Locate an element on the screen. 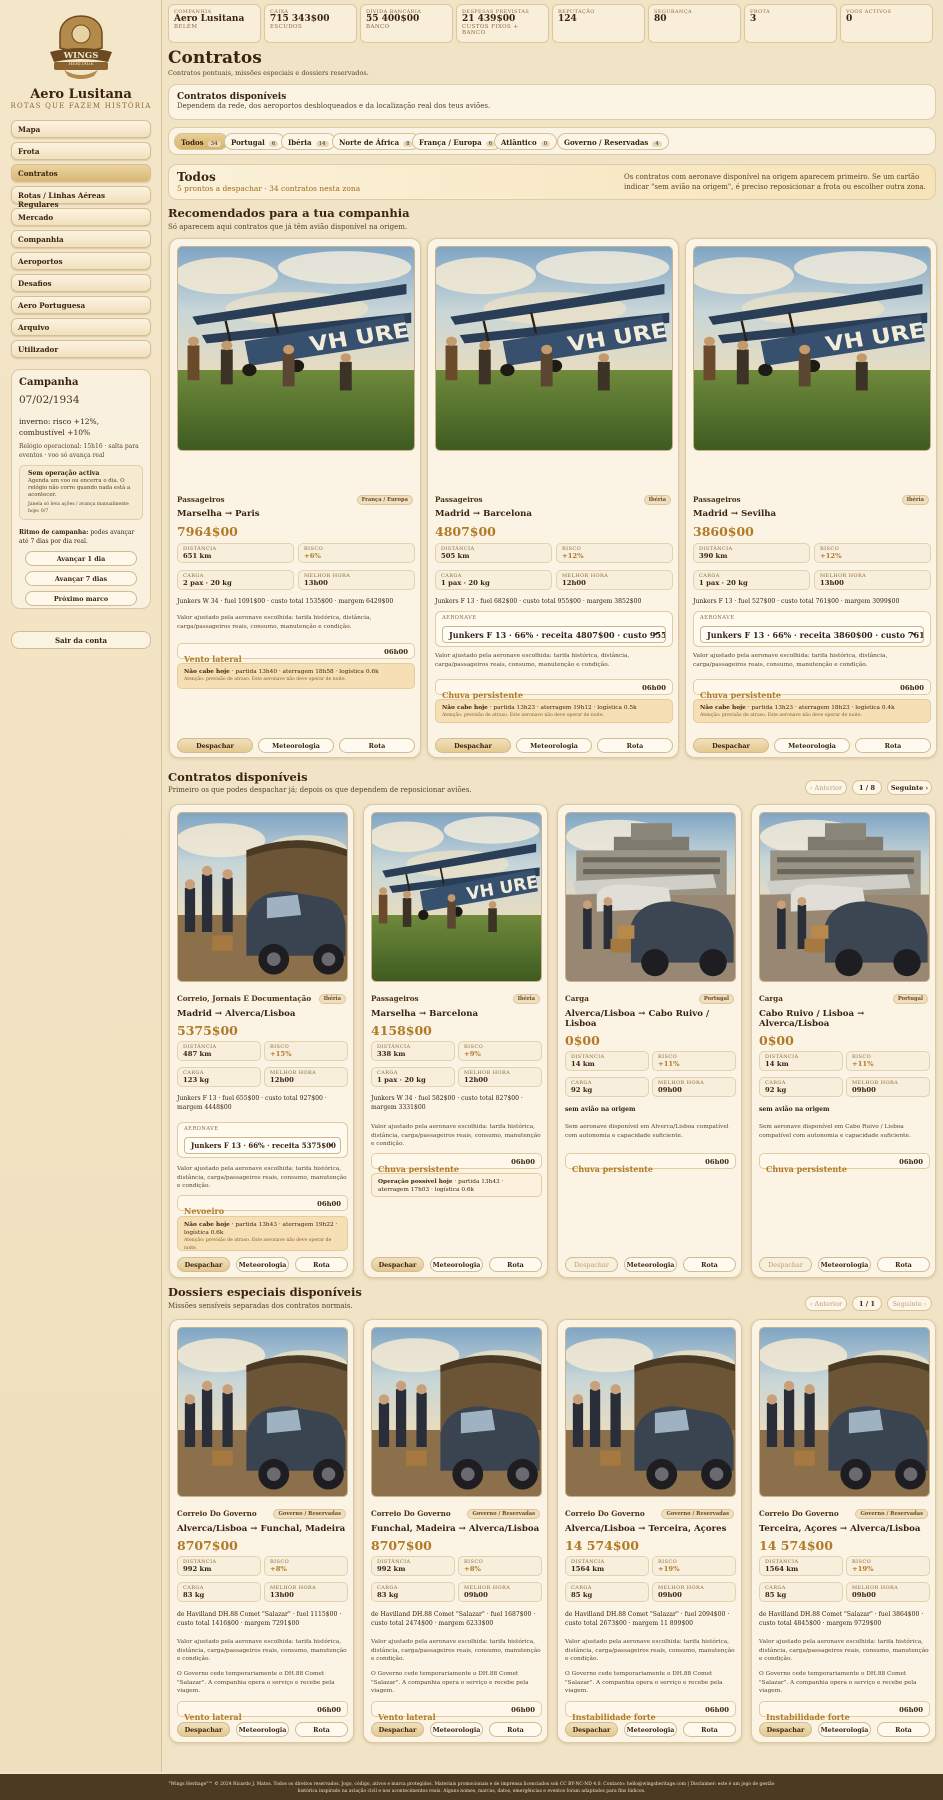 The image size is (943, 1800). sidebar-item-utilizador: Utilizador is located at coordinates (81, 349).